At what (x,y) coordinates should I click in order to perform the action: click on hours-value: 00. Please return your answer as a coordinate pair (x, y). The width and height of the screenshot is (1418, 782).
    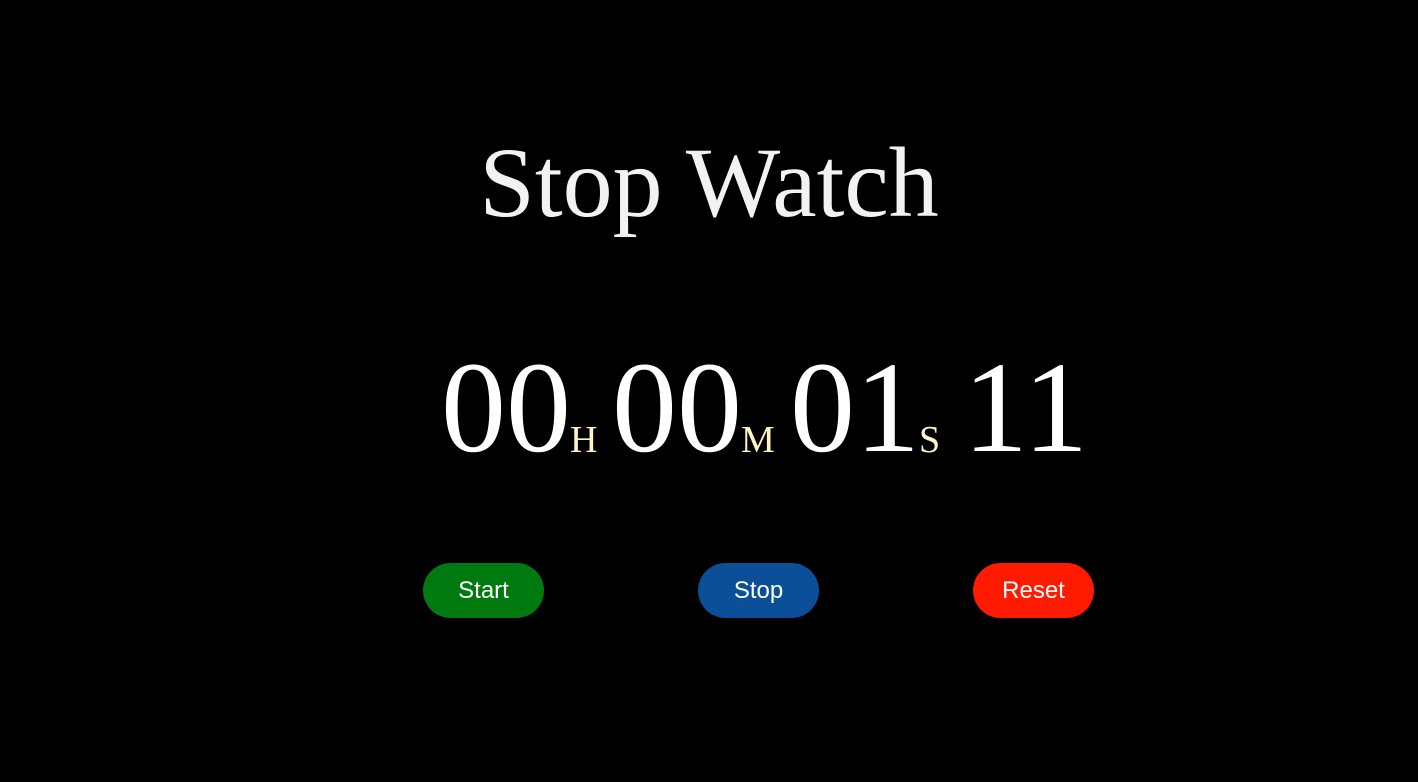
    Looking at the image, I should click on (506, 408).